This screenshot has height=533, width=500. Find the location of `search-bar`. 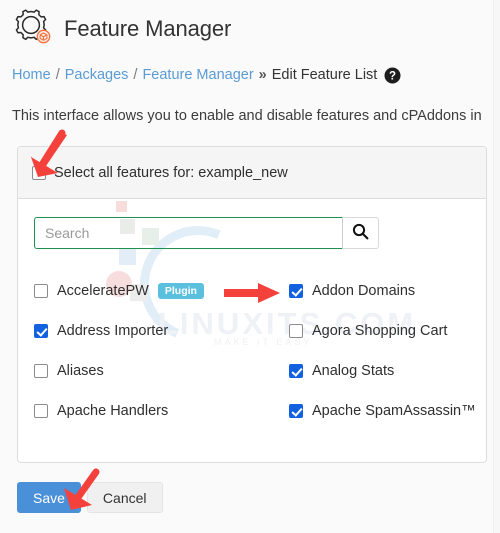

search-bar is located at coordinates (206, 233).